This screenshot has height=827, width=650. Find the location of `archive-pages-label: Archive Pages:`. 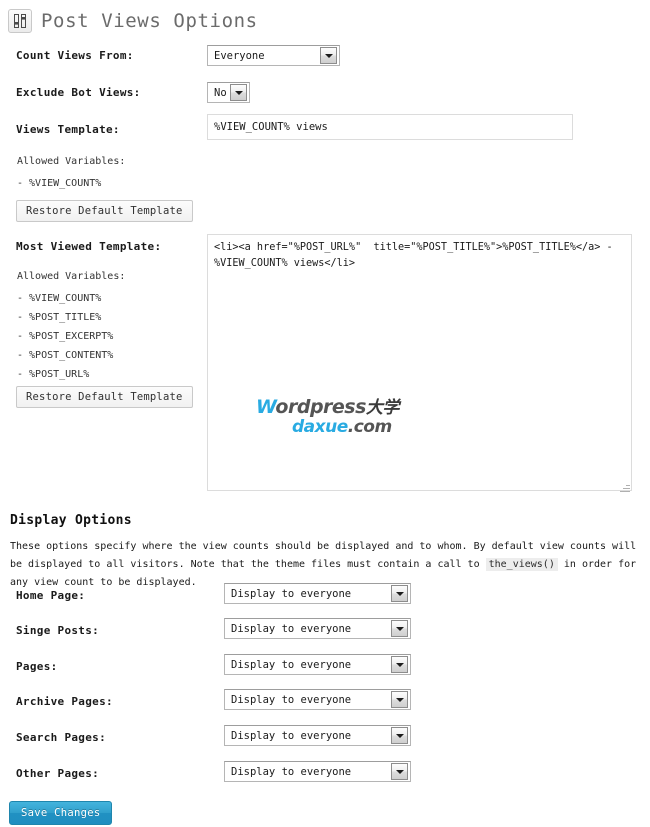

archive-pages-label: Archive Pages: is located at coordinates (64, 701).